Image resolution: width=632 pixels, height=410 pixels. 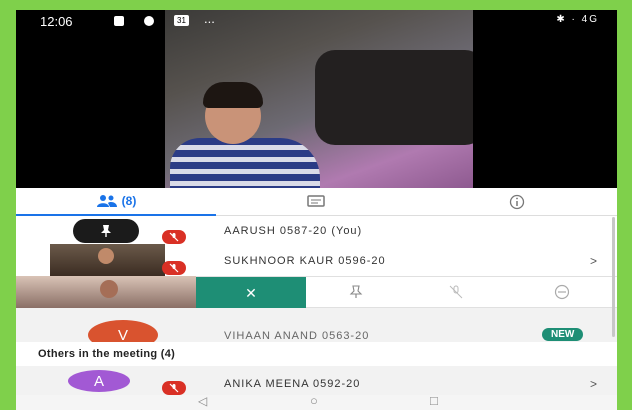 What do you see at coordinates (434, 400) in the screenshot?
I see `recent-apps-button: □` at bounding box center [434, 400].